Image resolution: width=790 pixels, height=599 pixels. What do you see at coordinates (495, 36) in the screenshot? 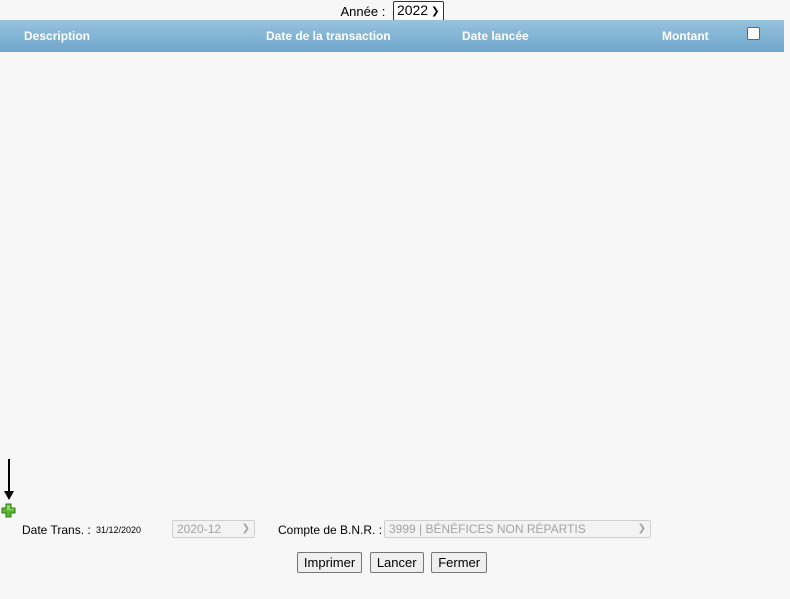
I see `column-header-launched-date: Date lancée` at bounding box center [495, 36].